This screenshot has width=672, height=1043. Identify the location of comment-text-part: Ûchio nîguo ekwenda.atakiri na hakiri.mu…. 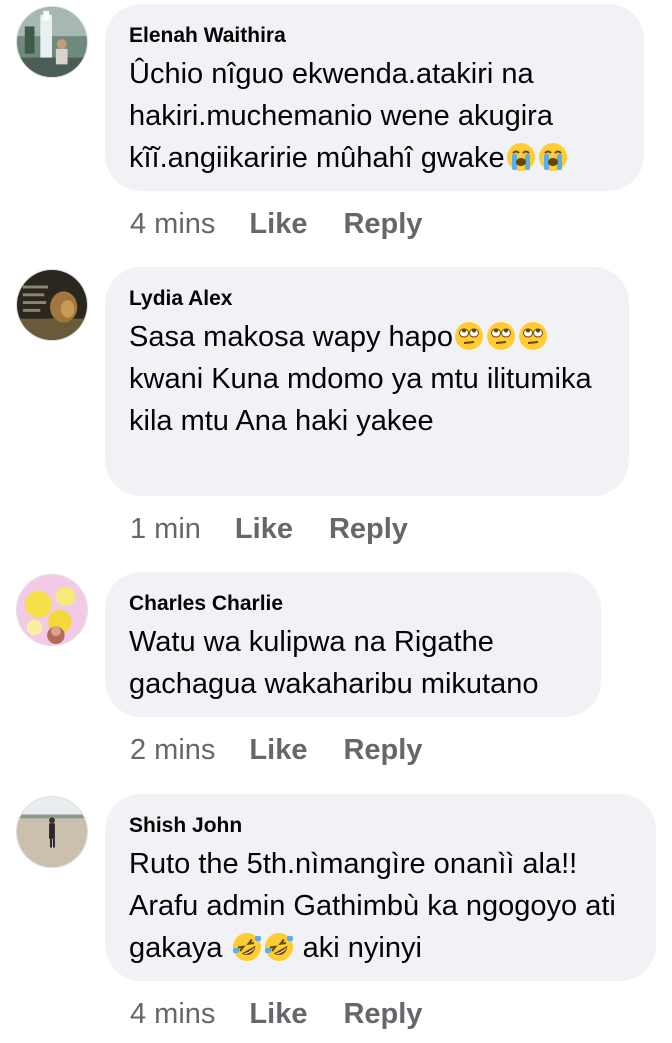
(341, 116).